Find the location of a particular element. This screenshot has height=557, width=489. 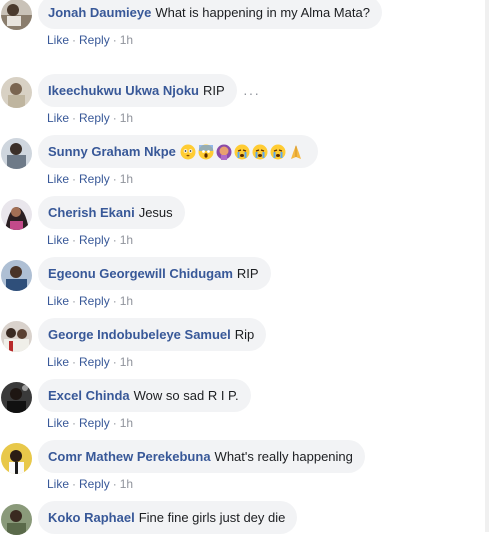

comment-bubble: Excel Chinda Wow so sad R I P. is located at coordinates (144, 395).